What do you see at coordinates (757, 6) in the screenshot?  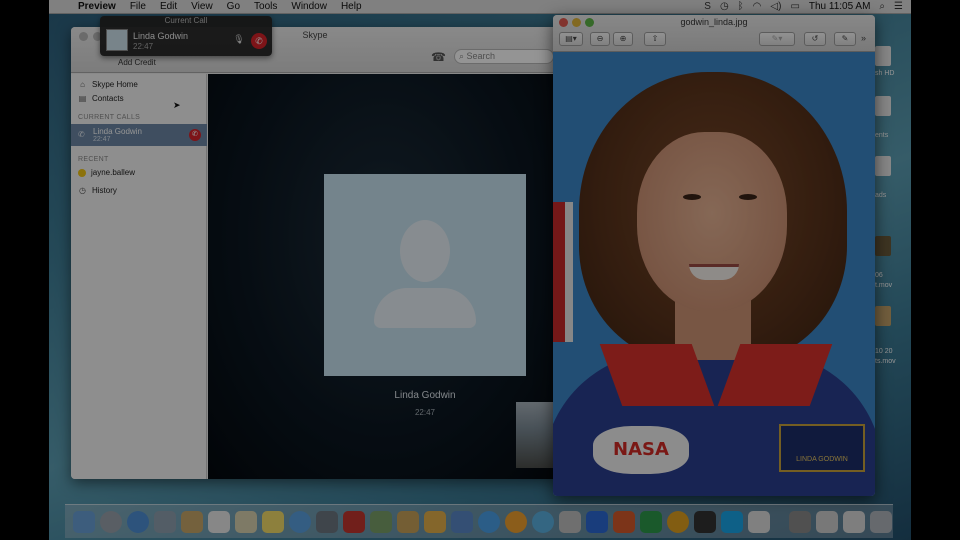 I see `wifi-icon: ◠` at bounding box center [757, 6].